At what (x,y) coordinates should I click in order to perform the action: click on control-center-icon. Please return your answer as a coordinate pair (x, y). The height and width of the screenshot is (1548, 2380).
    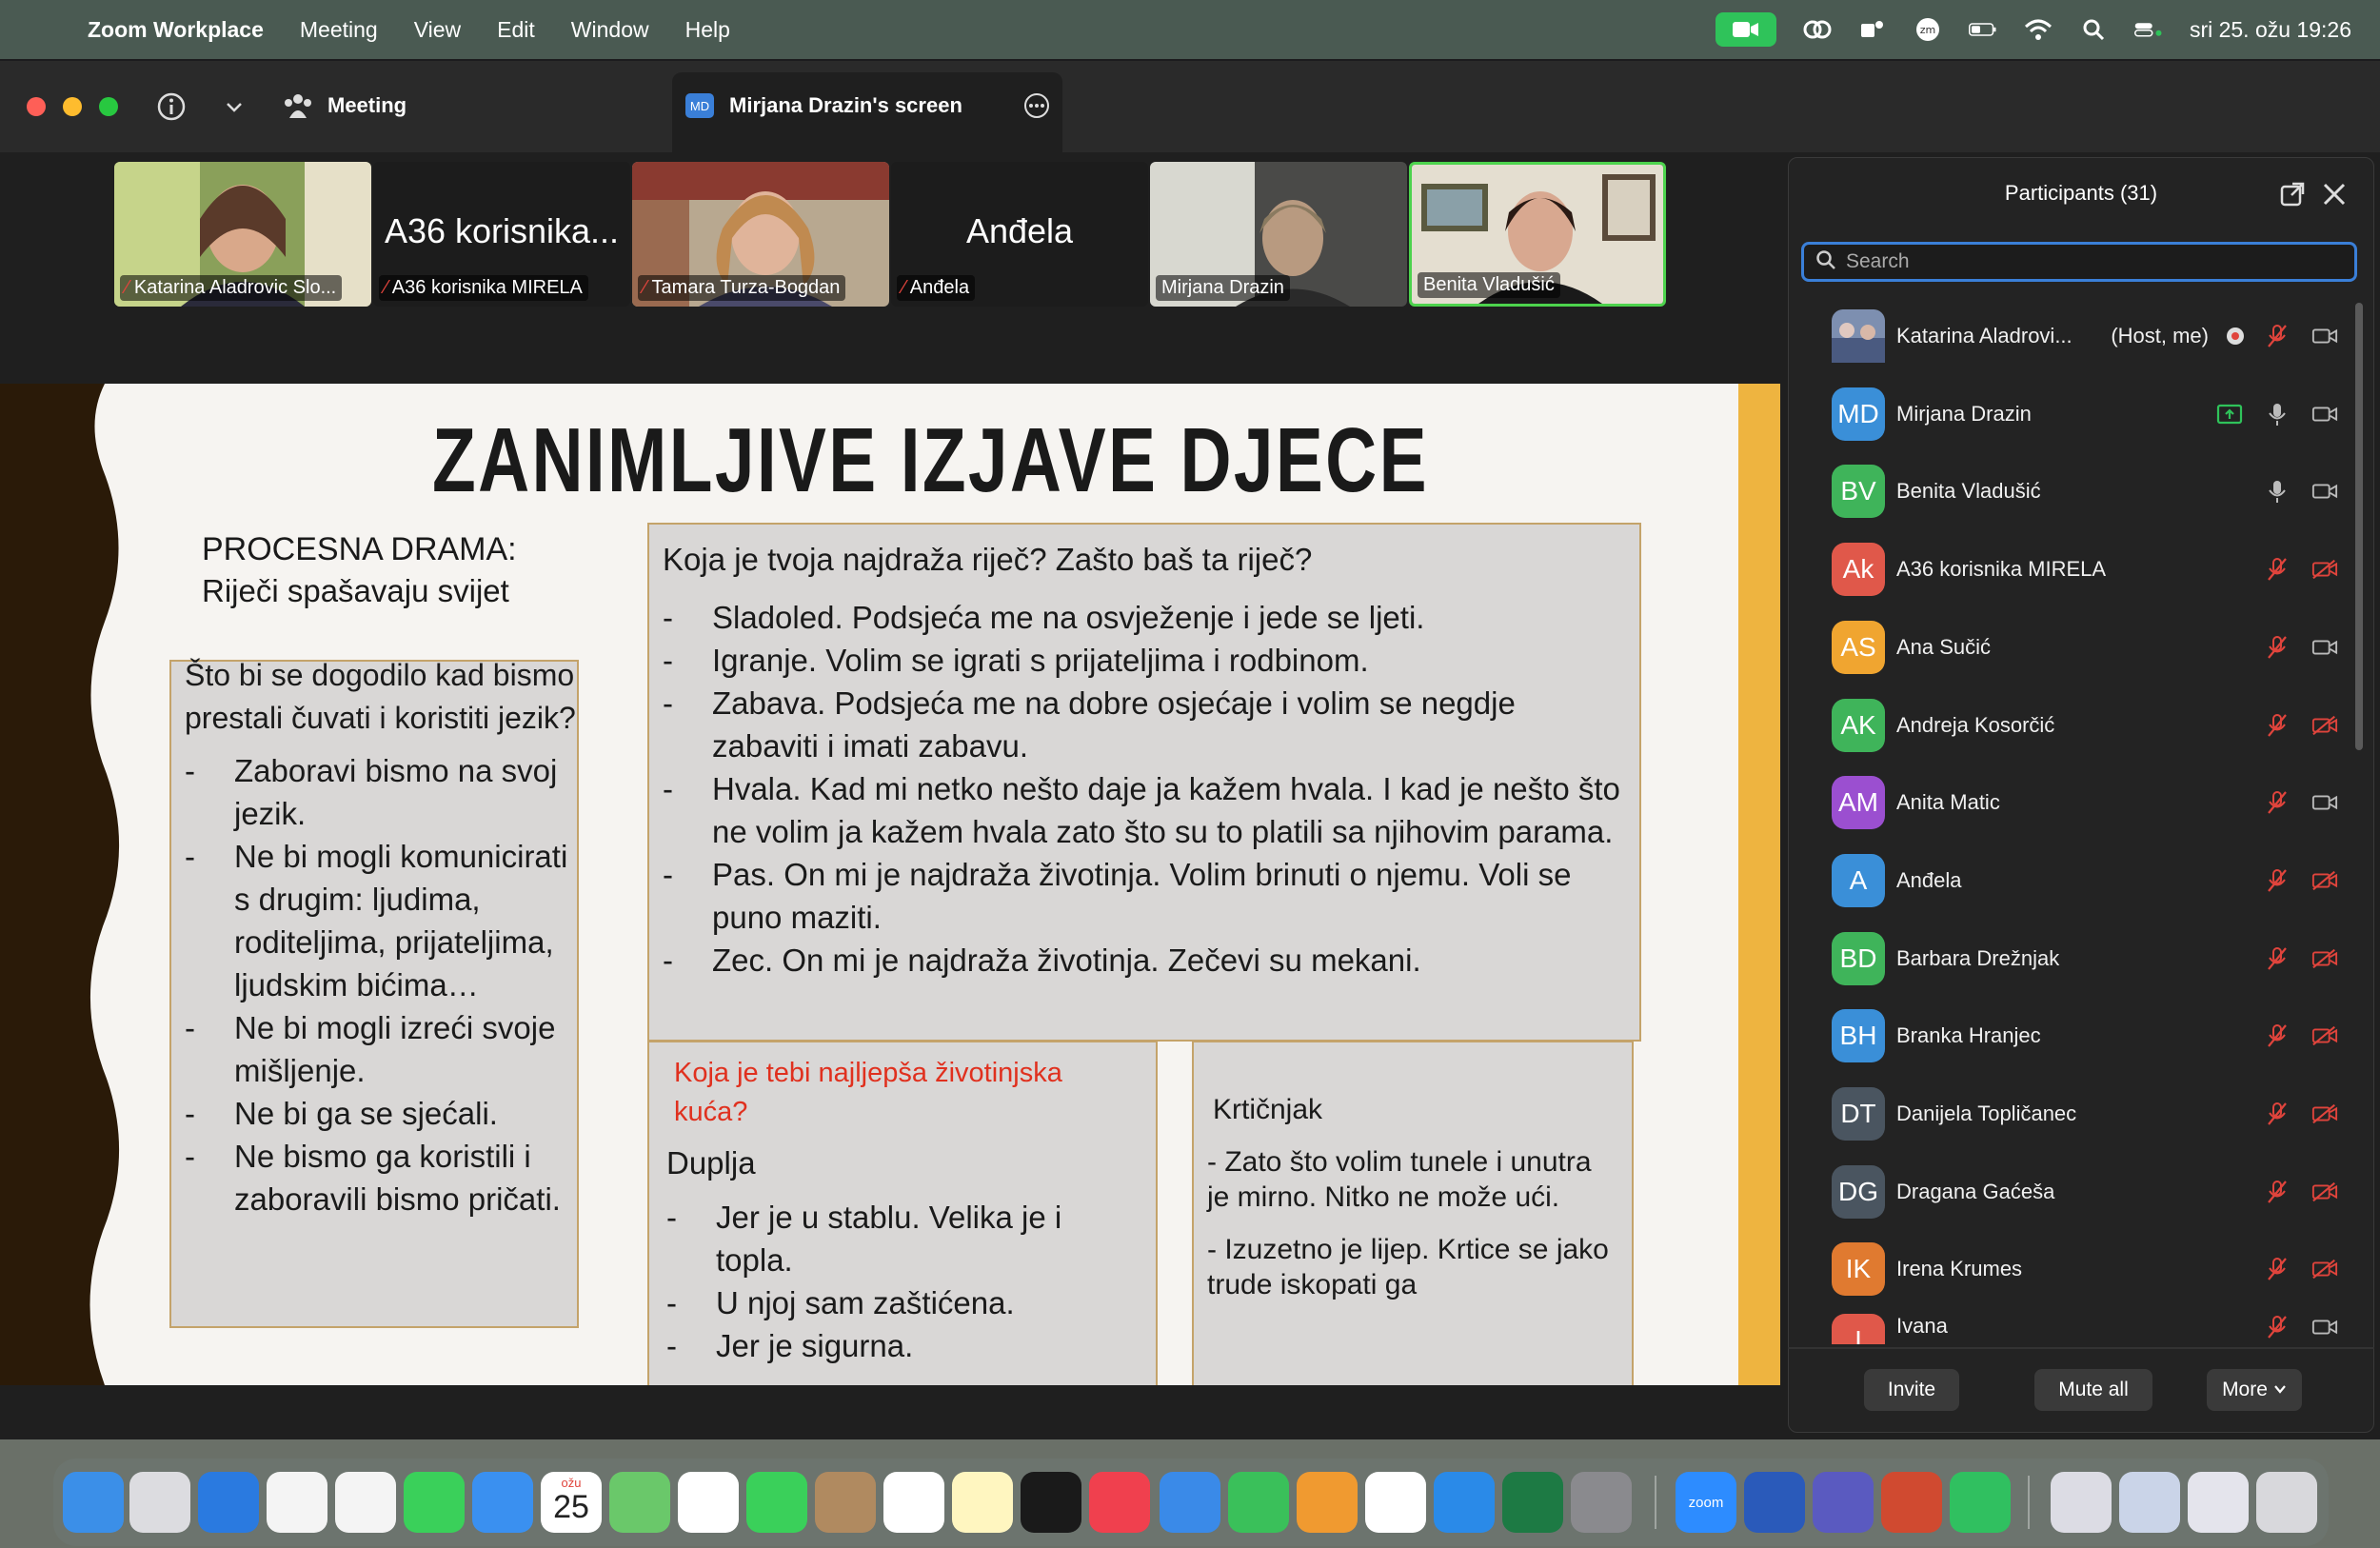
    Looking at the image, I should click on (2148, 30).